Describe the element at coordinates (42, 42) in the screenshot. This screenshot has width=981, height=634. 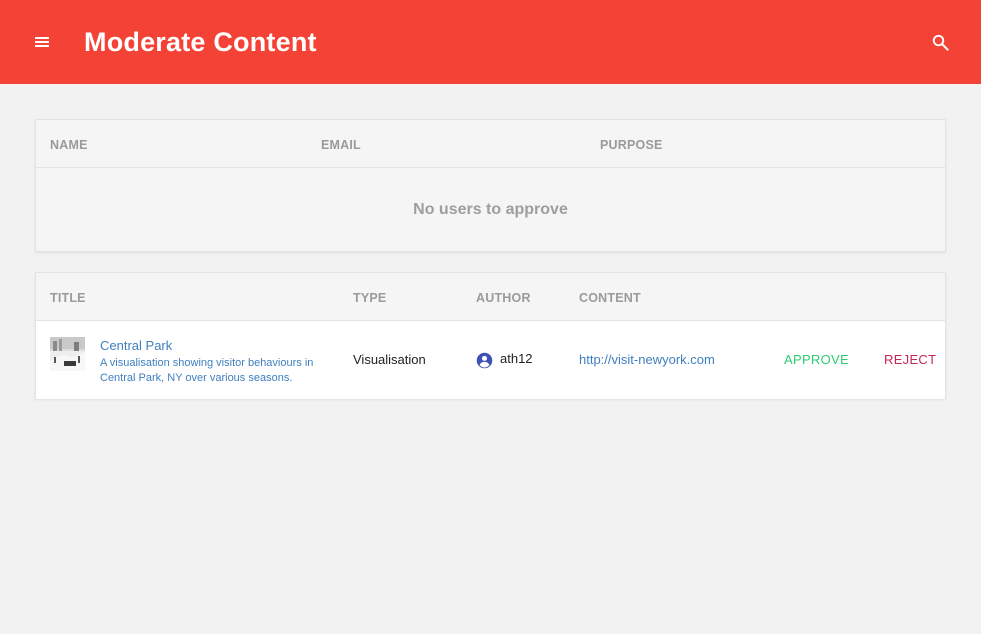
I see `menu-icon` at that location.